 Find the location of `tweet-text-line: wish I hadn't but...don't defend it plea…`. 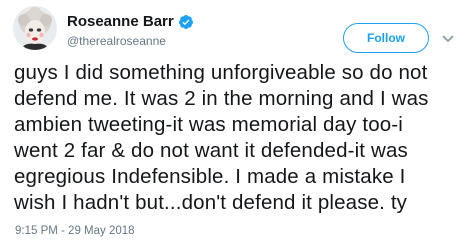

tweet-text-line: wish I hadn't but...don't defend it plea… is located at coordinates (211, 202).